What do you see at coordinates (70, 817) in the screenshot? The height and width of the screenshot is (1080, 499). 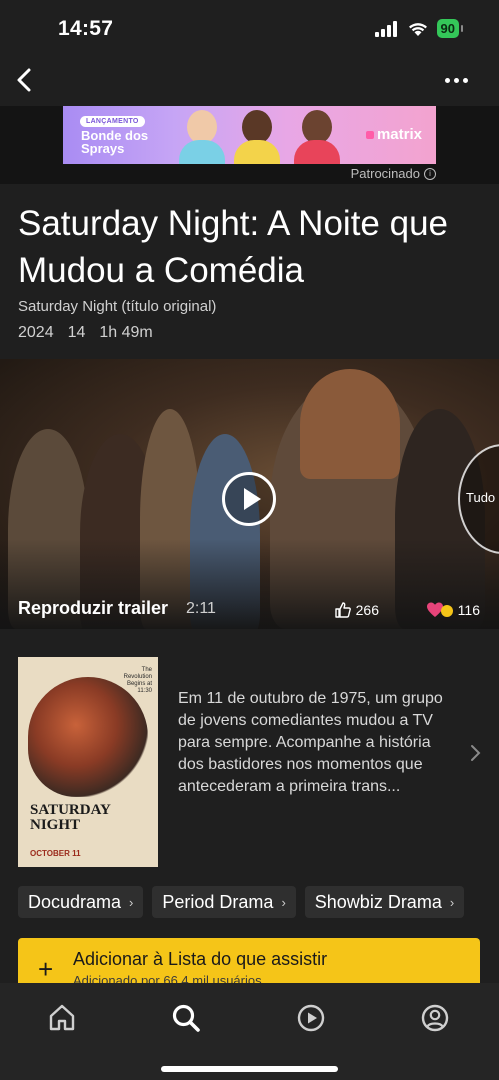 I see `poster-title: SATURDAY NIGHT` at bounding box center [70, 817].